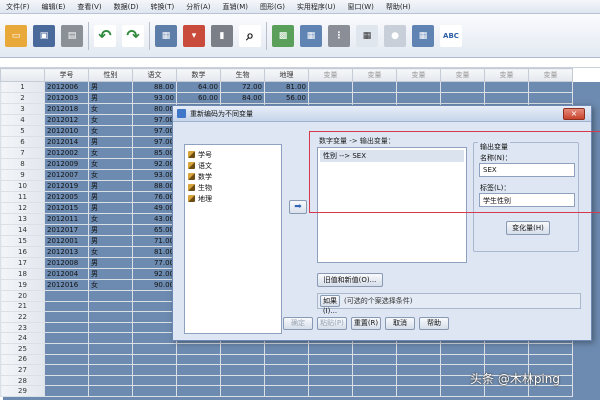 The width and height of the screenshot is (600, 400). What do you see at coordinates (66, 208) in the screenshot?
I see `table-cell: 2012015` at bounding box center [66, 208].